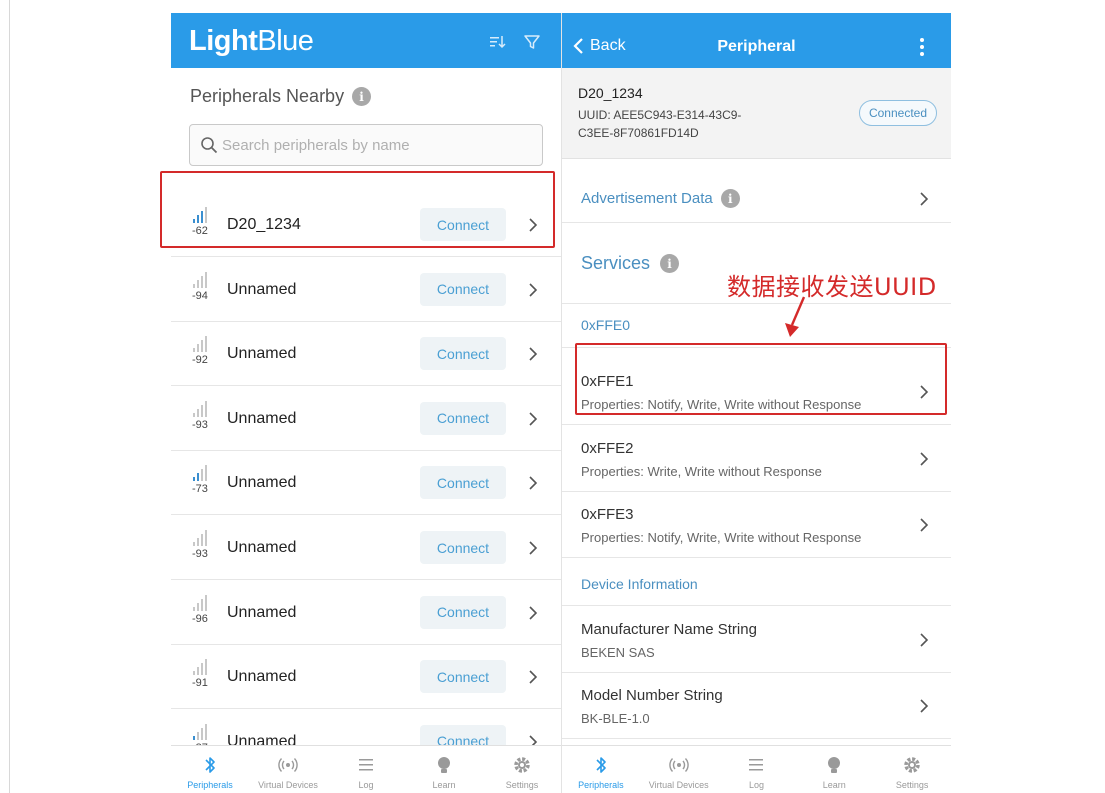 The height and width of the screenshot is (793, 1105). What do you see at coordinates (756, 785) in the screenshot?
I see `tab-label: Log` at bounding box center [756, 785].